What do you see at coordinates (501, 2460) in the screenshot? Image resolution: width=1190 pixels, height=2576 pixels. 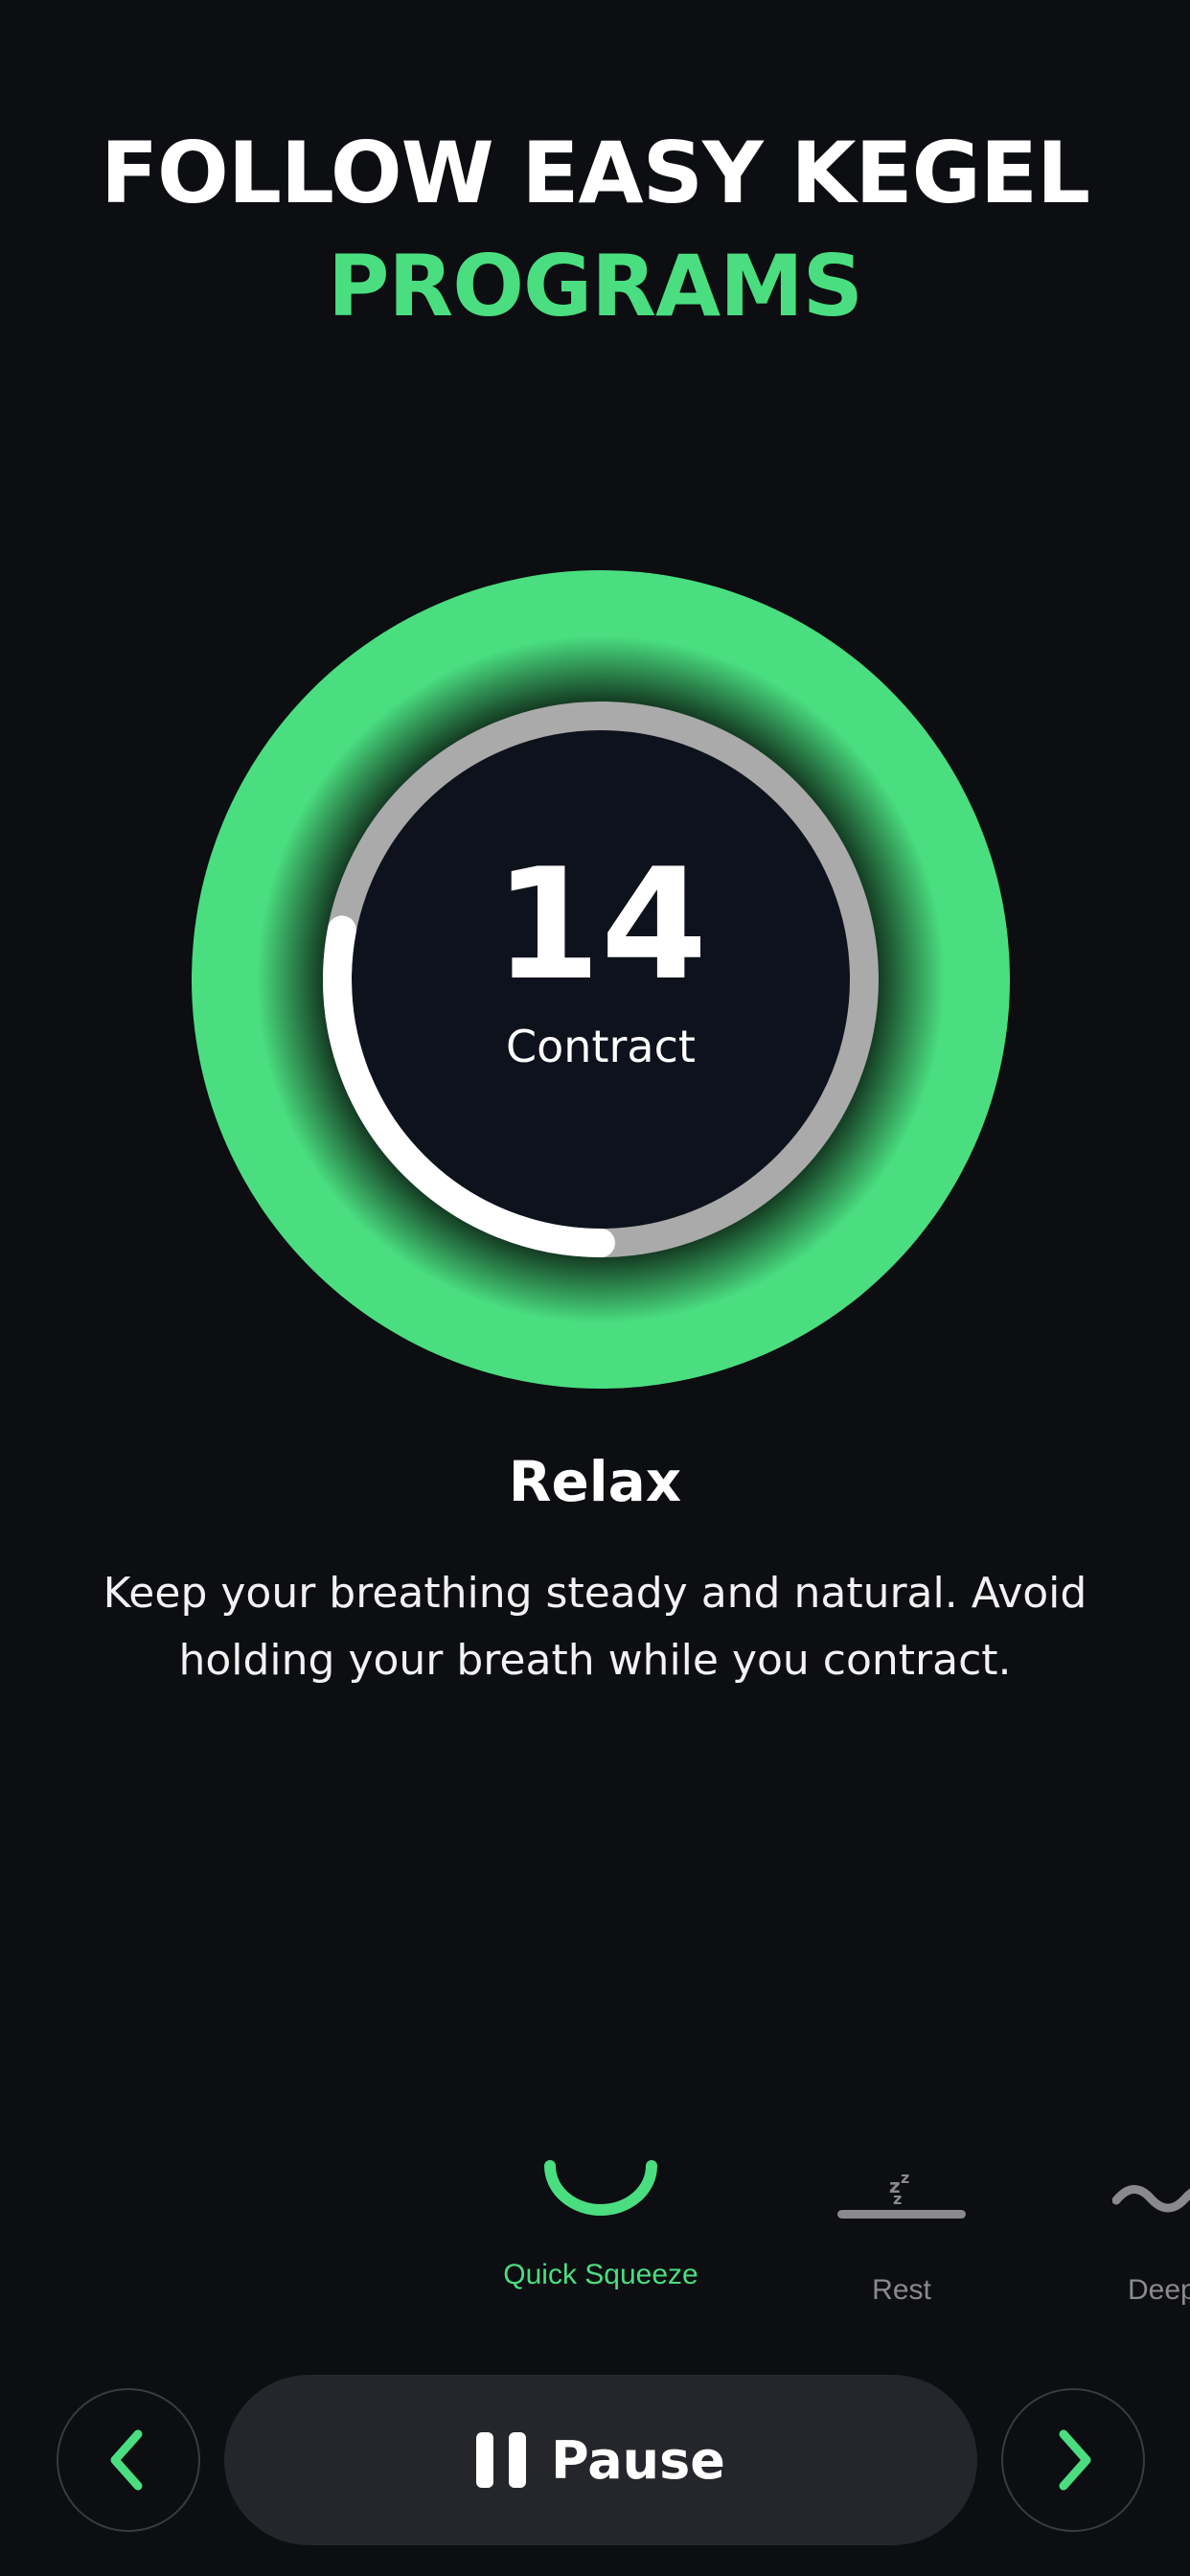 I see `pause-icon` at bounding box center [501, 2460].